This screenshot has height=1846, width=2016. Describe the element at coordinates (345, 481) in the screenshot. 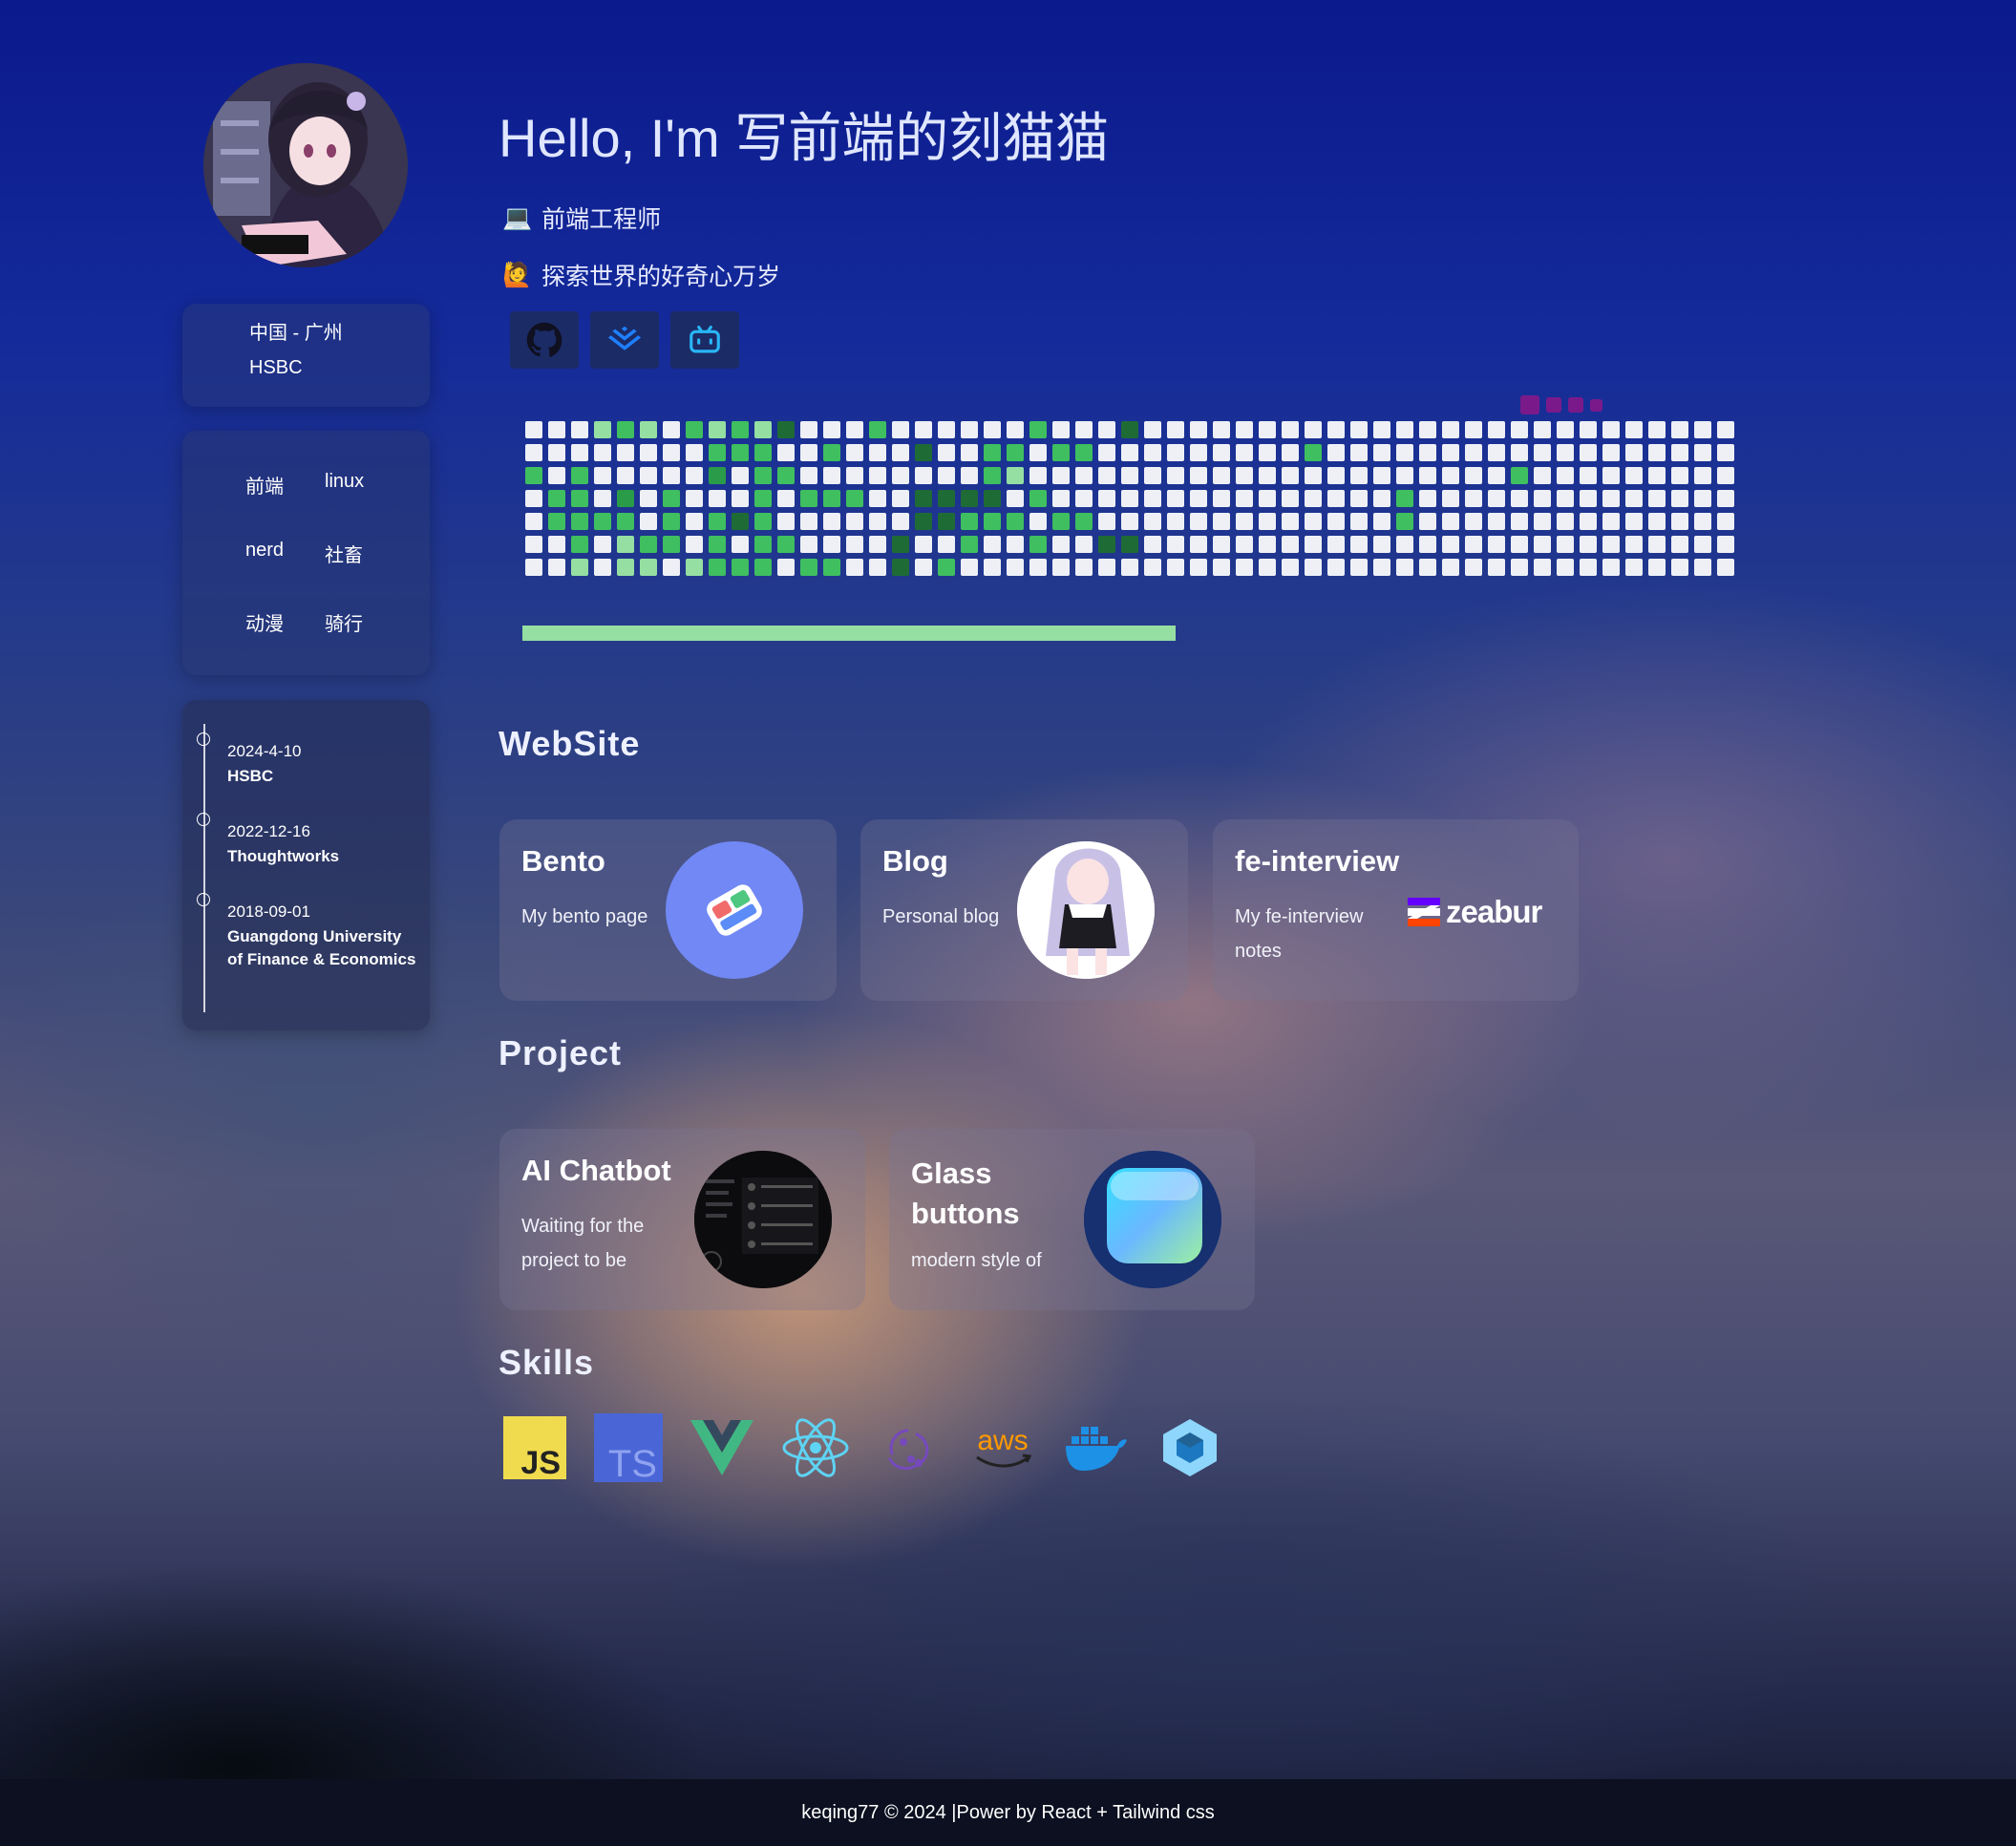

I see `tag-item: linux` at that location.